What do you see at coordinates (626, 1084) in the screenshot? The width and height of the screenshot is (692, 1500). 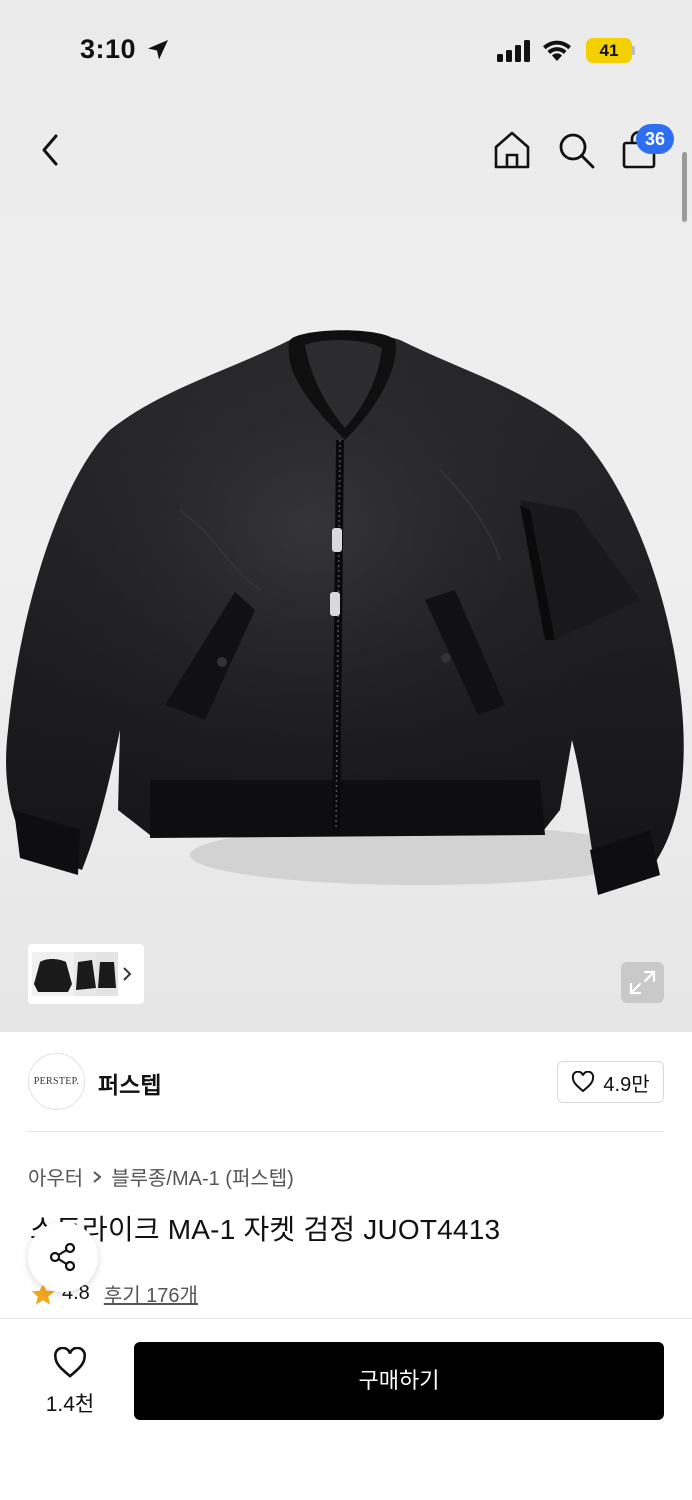 I see `brand-like-count: 4.9만` at bounding box center [626, 1084].